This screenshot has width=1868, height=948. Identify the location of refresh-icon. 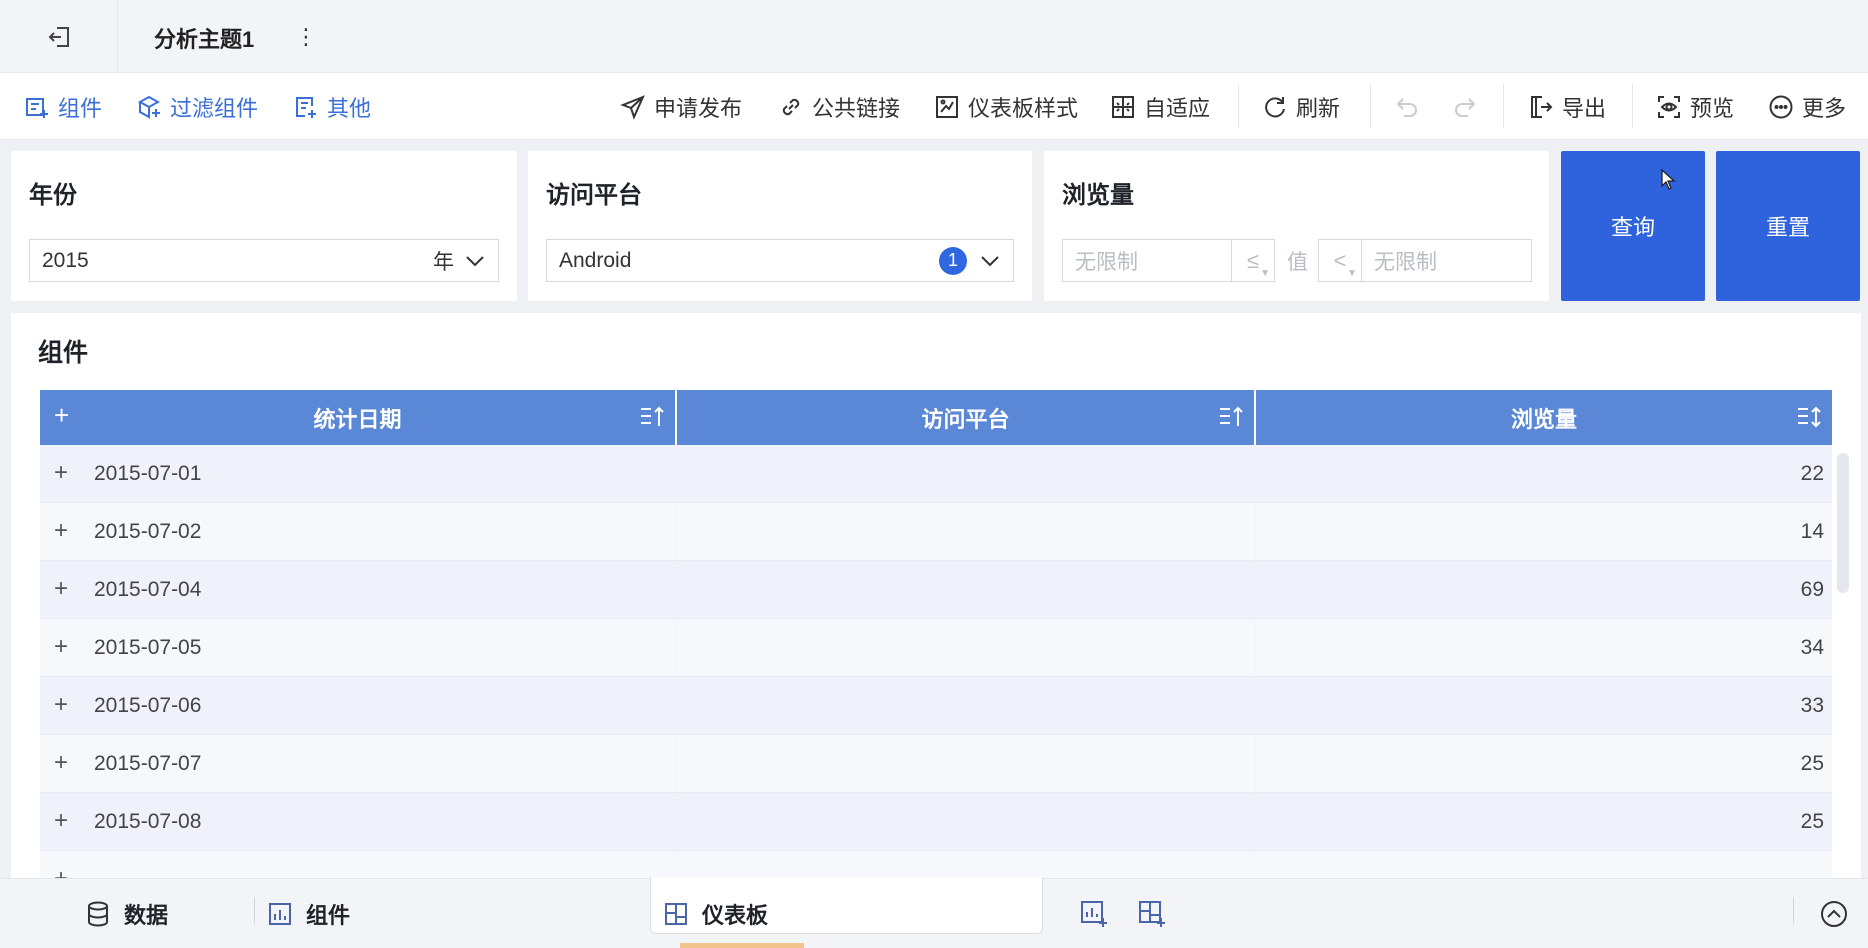
(1275, 106).